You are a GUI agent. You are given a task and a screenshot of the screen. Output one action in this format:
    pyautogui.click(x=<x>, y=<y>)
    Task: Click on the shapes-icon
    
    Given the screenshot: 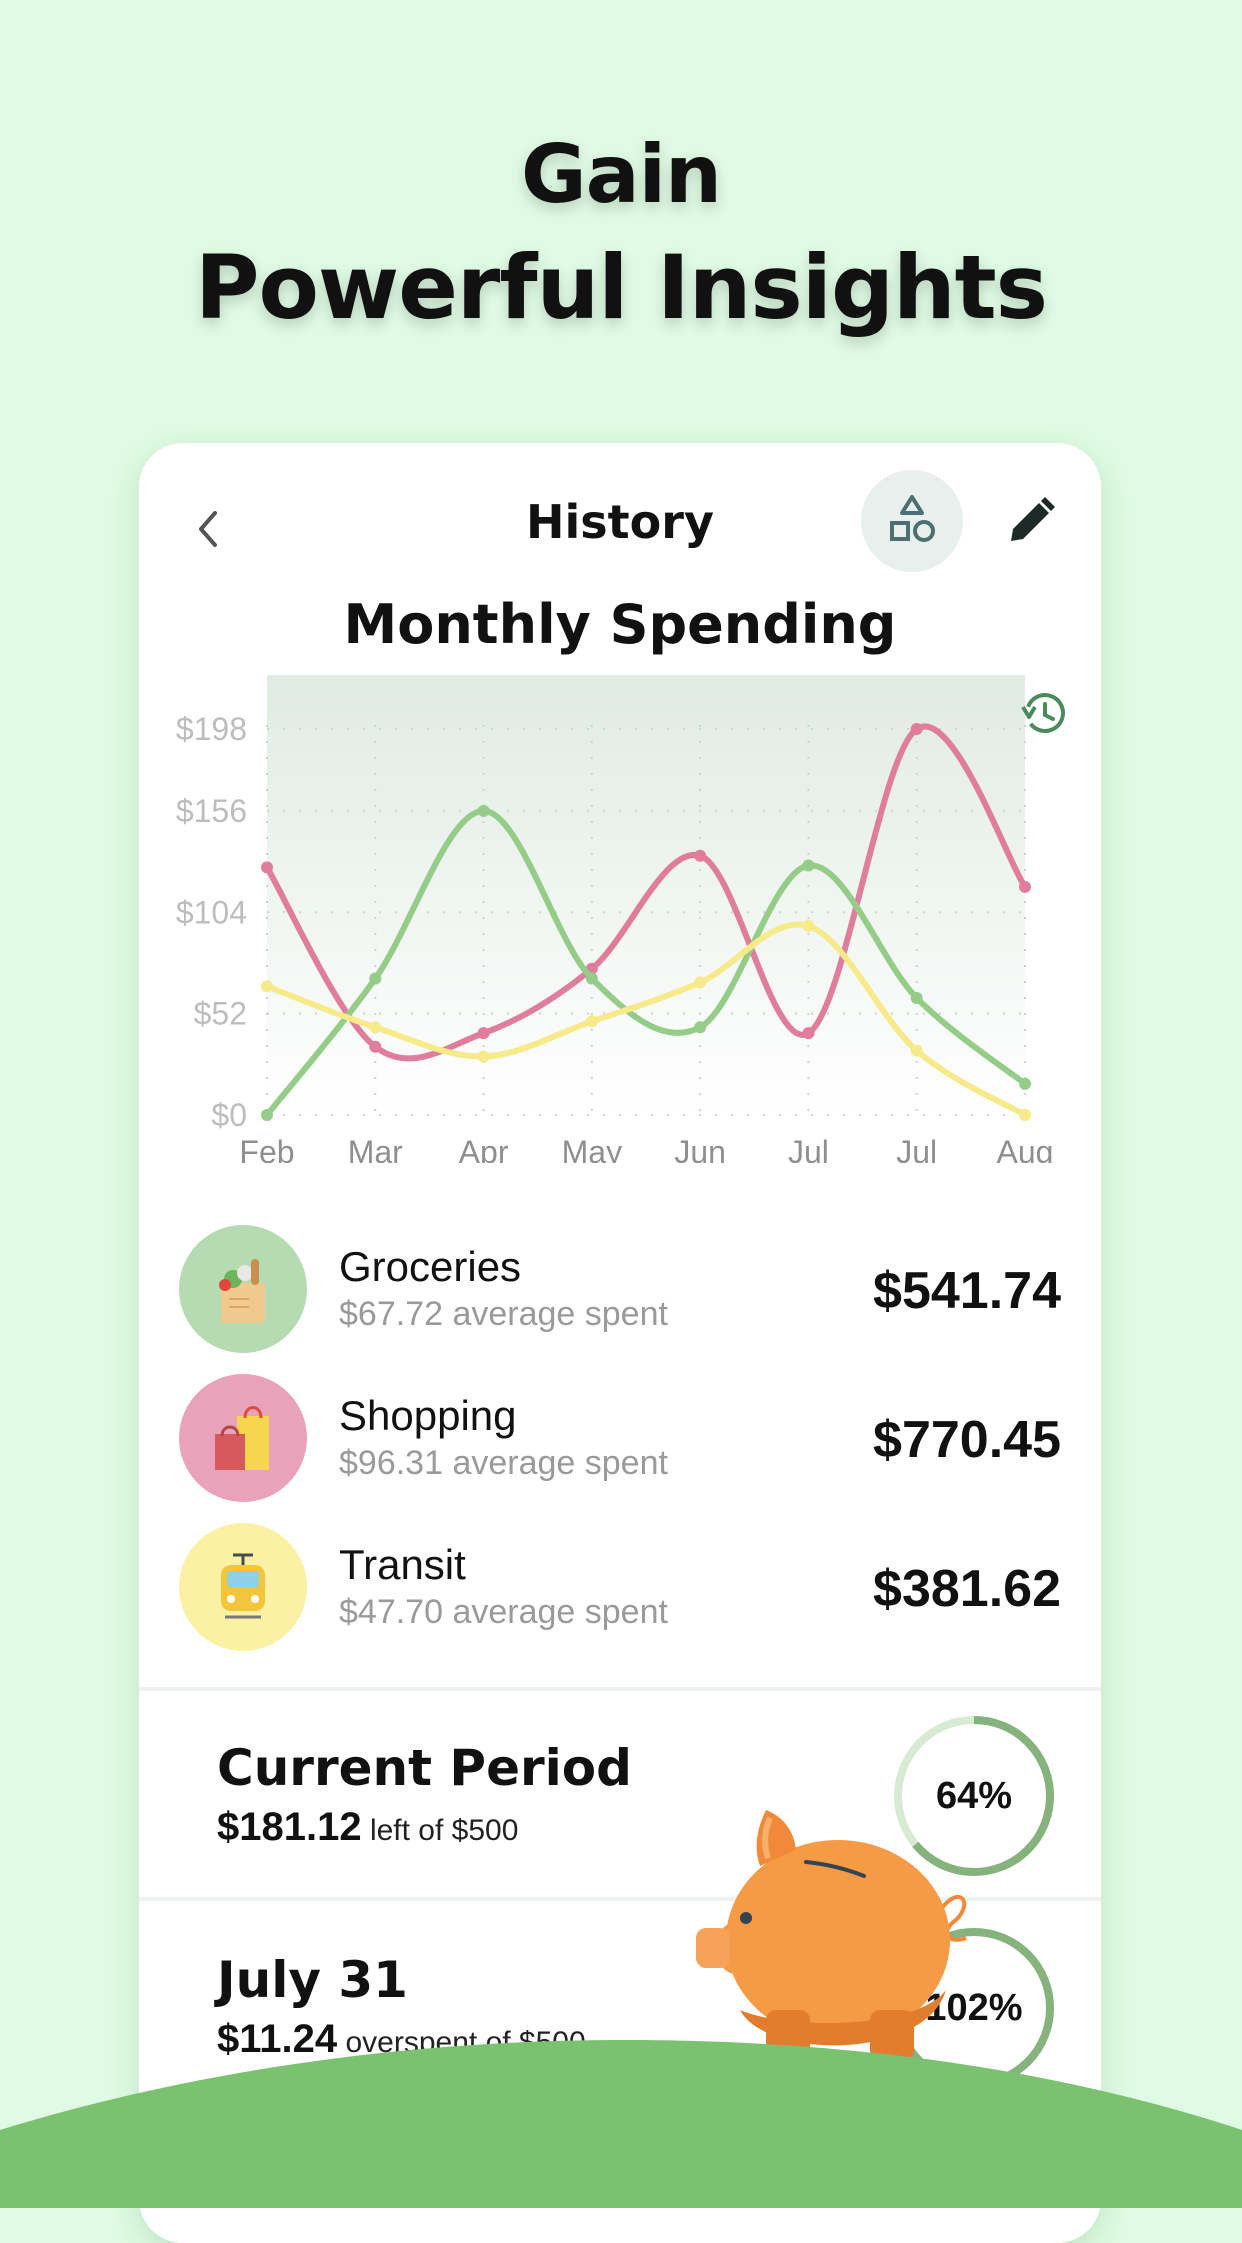 What is the action you would take?
    pyautogui.click(x=912, y=518)
    